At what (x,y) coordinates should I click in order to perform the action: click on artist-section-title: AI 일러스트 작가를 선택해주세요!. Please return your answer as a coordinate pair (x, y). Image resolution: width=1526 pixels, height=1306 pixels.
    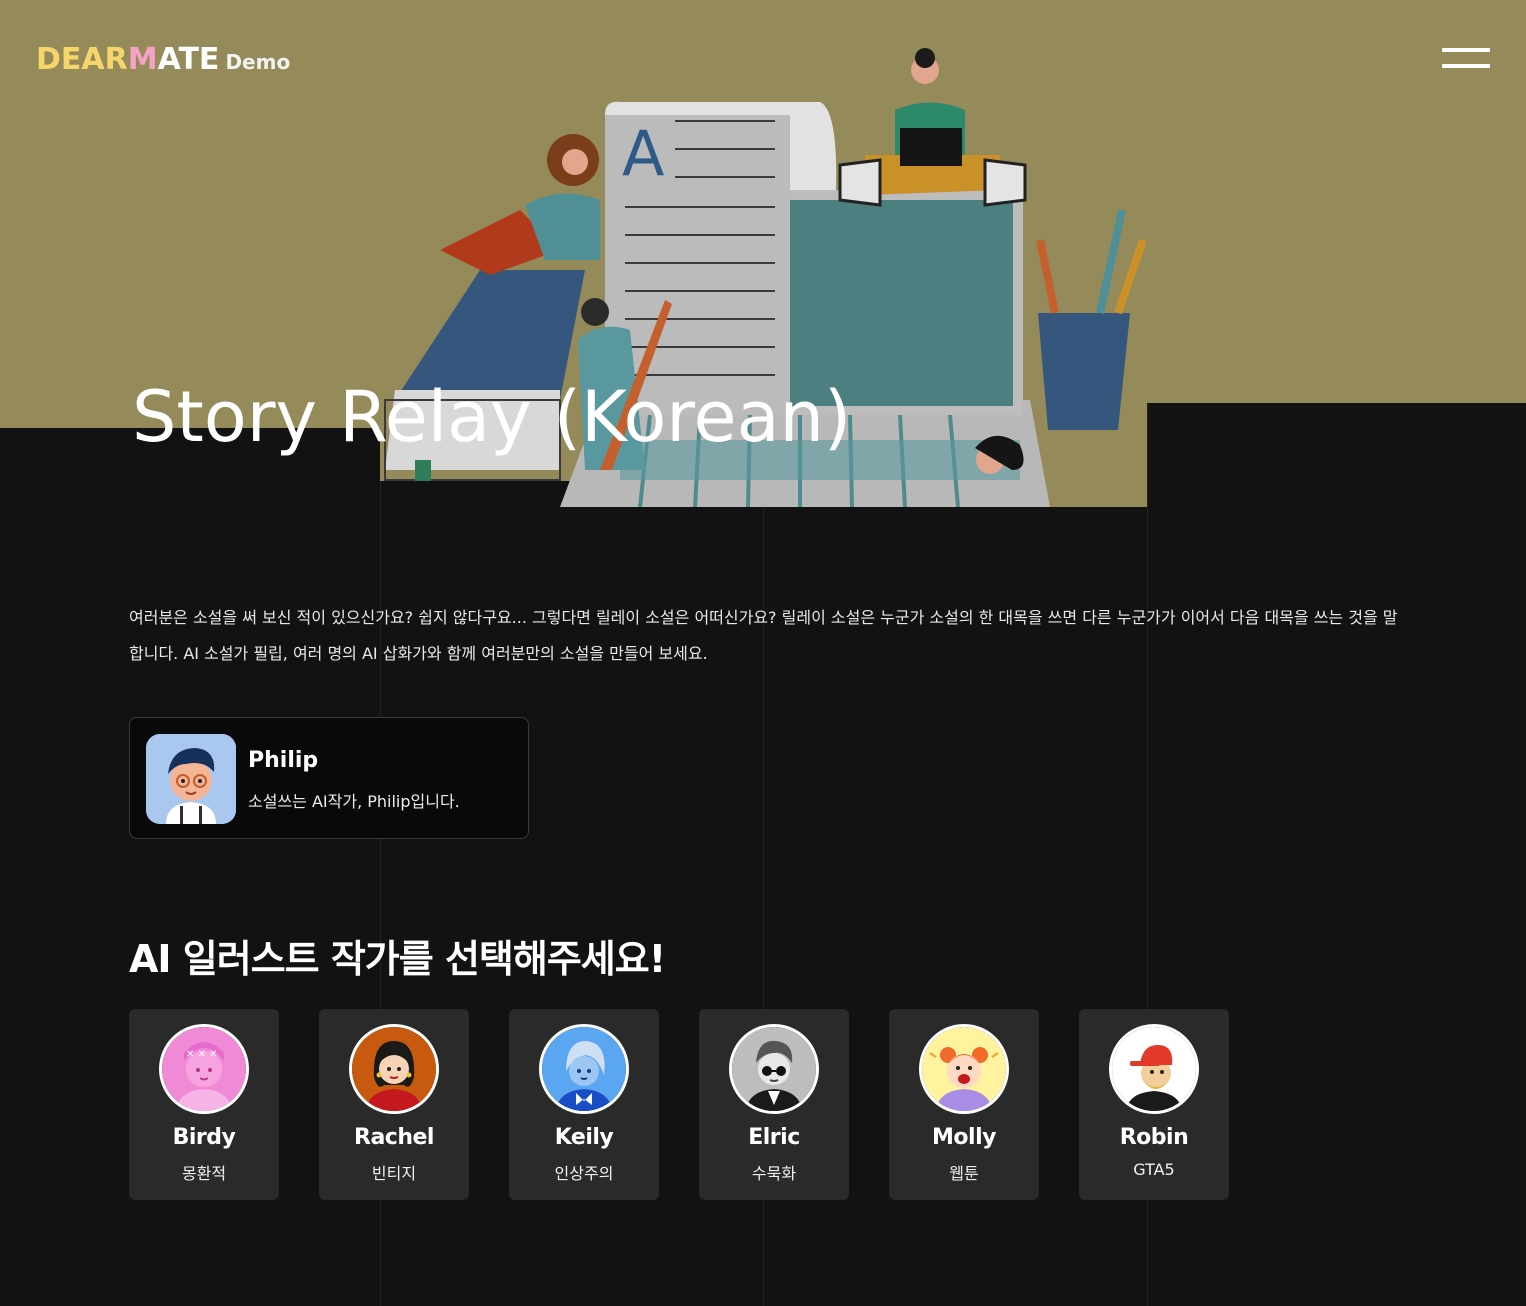
    Looking at the image, I should click on (397, 959).